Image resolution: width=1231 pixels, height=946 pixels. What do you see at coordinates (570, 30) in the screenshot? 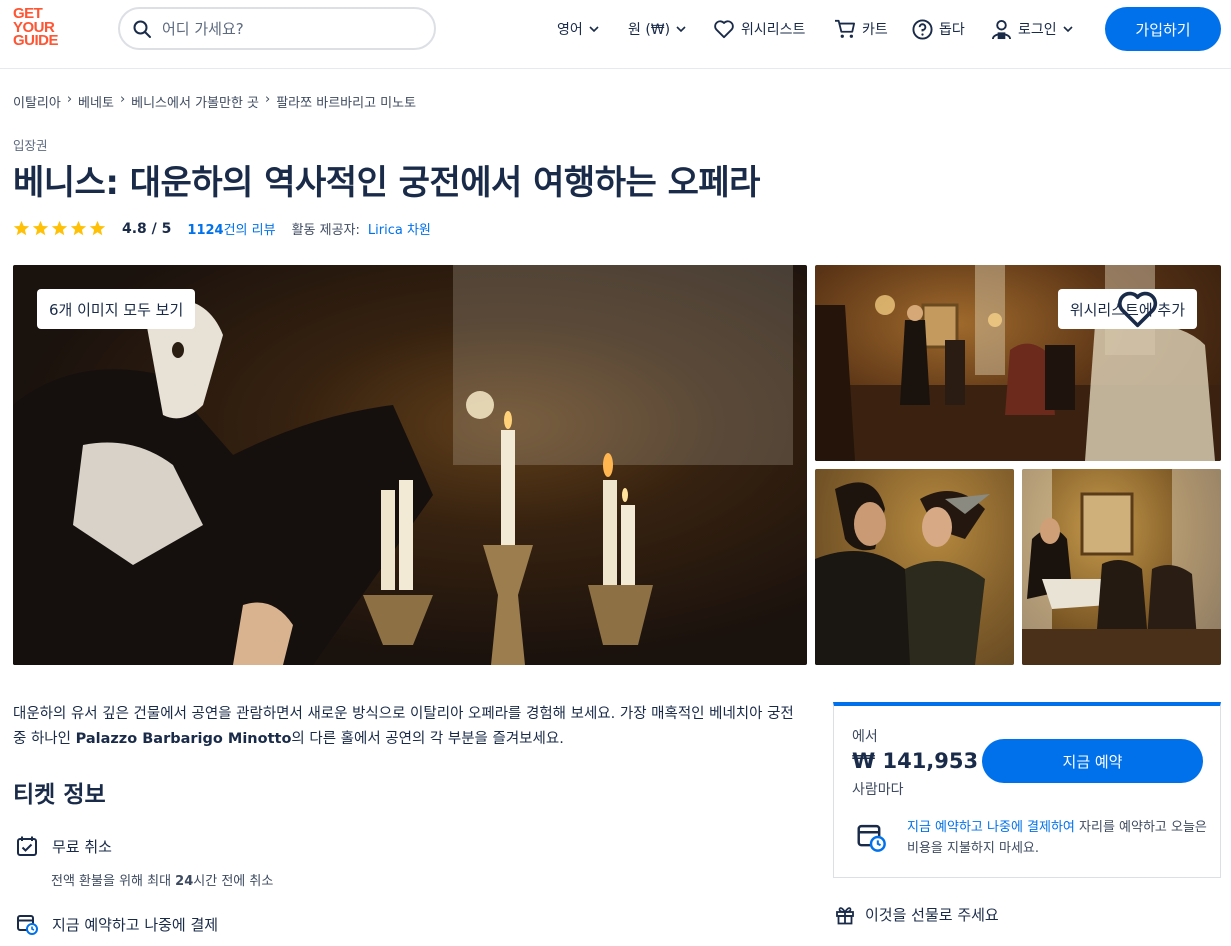
I see `language-label: 영어` at bounding box center [570, 30].